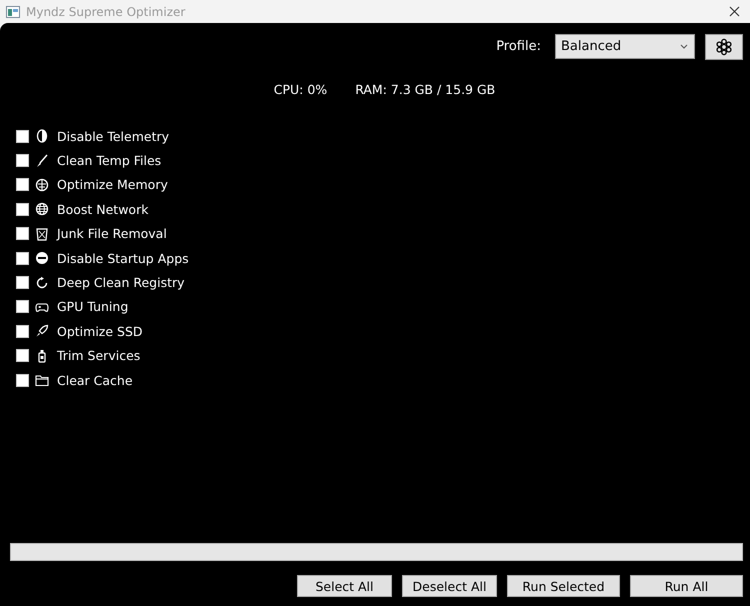  What do you see at coordinates (109, 160) in the screenshot?
I see `task-label: Clean Temp Files` at bounding box center [109, 160].